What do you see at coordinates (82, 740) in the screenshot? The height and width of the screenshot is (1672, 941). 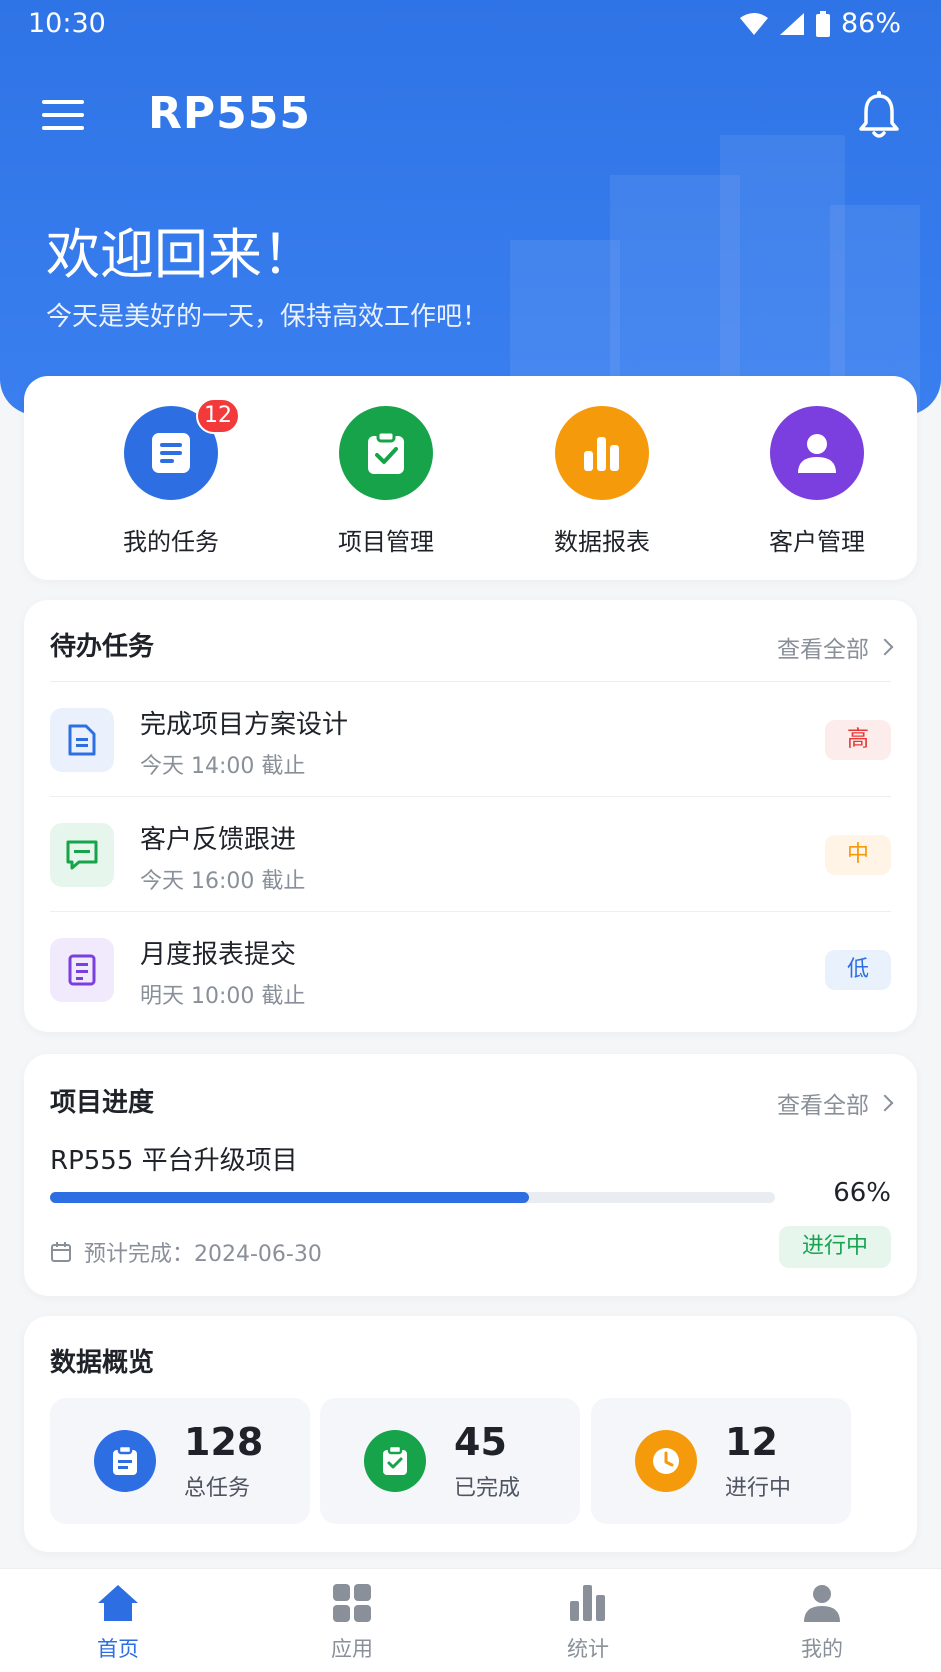 I see `document-icon` at bounding box center [82, 740].